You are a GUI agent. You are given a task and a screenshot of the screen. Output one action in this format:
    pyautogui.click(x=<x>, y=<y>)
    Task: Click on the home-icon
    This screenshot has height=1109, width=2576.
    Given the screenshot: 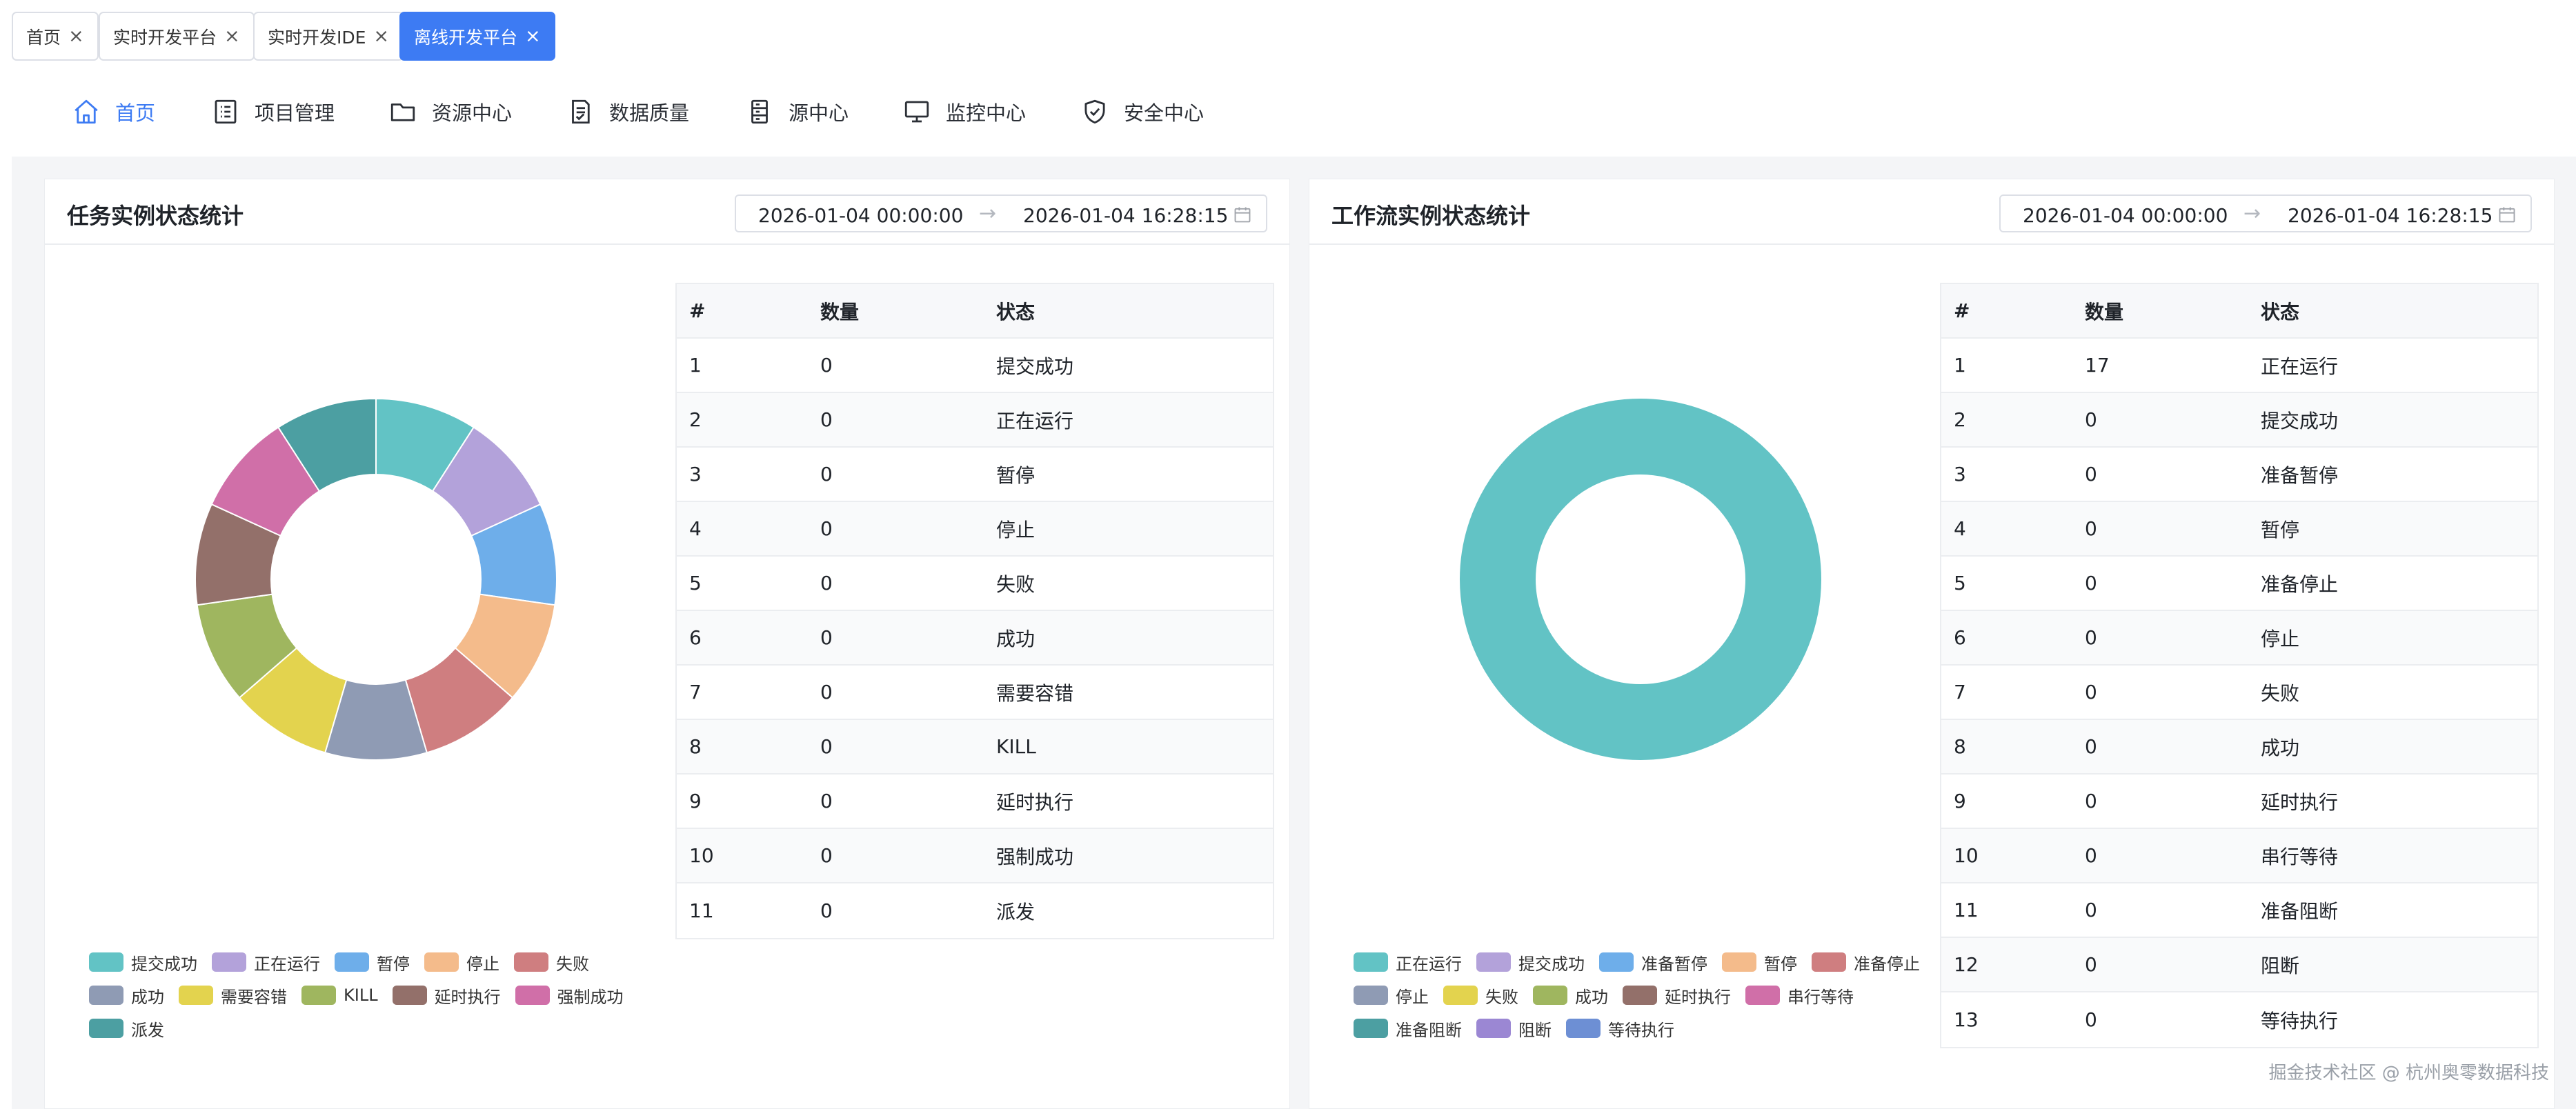 What is the action you would take?
    pyautogui.click(x=86, y=112)
    